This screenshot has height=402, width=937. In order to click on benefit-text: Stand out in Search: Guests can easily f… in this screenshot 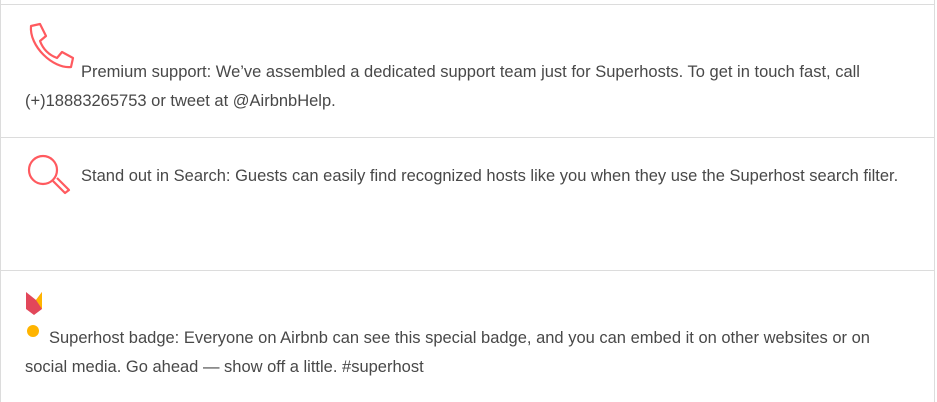, I will do `click(490, 176)`.